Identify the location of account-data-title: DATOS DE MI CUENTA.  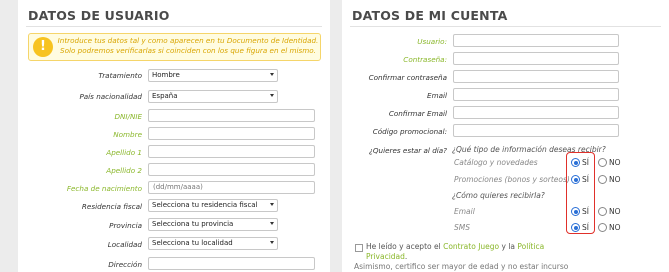
(430, 15).